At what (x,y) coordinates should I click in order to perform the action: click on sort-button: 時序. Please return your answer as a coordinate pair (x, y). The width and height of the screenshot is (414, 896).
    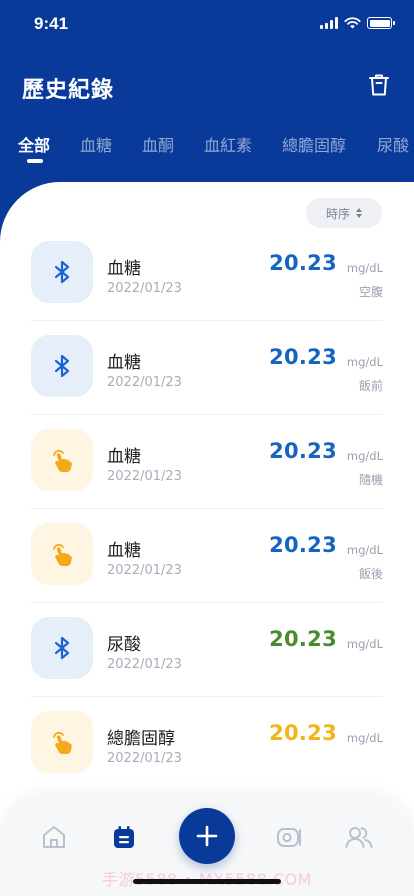
    Looking at the image, I should click on (344, 213).